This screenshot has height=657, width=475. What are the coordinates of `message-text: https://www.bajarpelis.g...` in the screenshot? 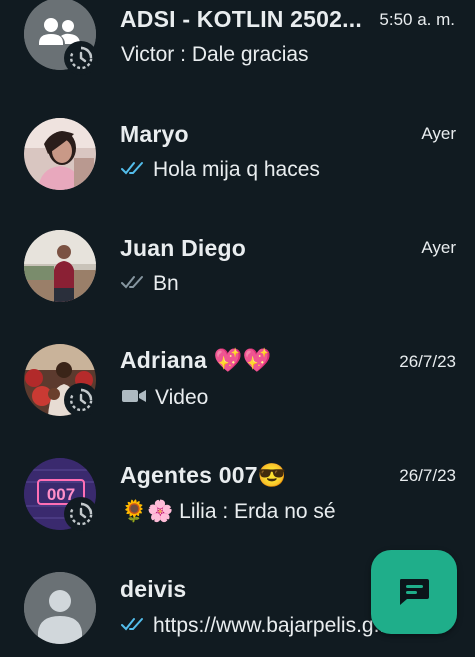 It's located at (272, 625).